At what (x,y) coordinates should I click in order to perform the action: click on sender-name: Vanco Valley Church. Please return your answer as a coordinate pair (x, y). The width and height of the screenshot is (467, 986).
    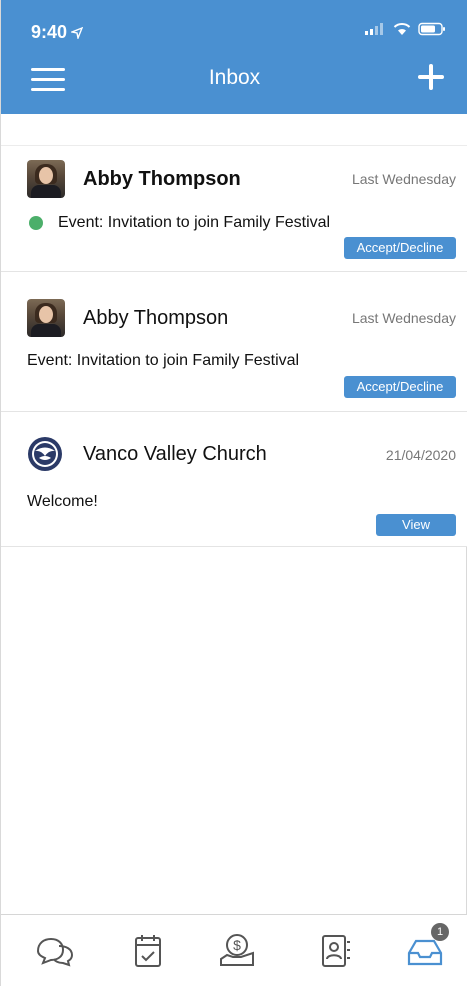
    Looking at the image, I should click on (175, 454).